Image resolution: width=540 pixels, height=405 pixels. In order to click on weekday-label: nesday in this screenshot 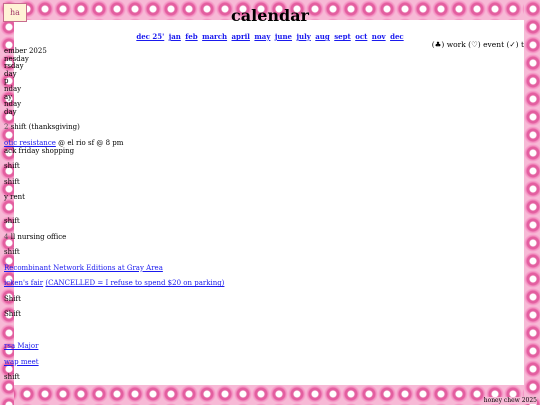, I will do `click(16, 58)`.